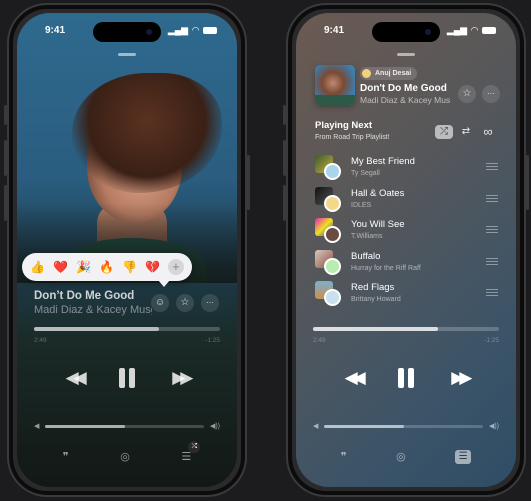 The width and height of the screenshot is (531, 501). Describe the element at coordinates (488, 132) in the screenshot. I see `autoplay-infinity-button: ∞` at that location.